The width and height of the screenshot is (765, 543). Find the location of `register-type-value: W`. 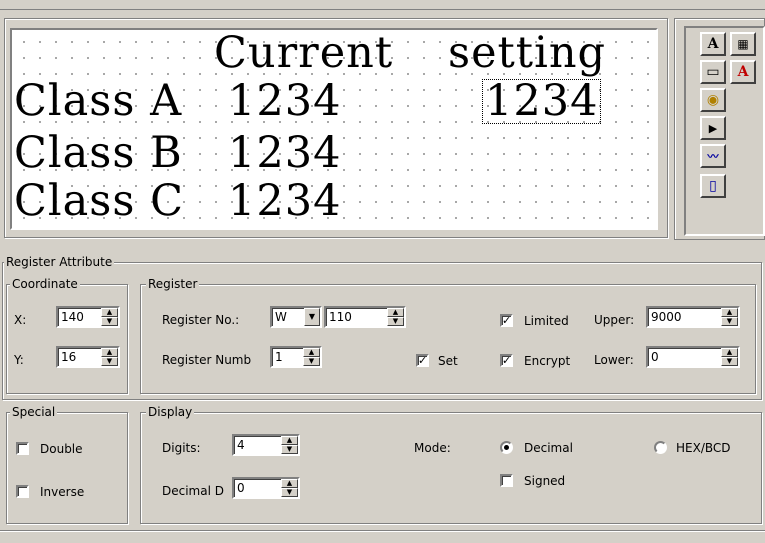

register-type-value: W is located at coordinates (281, 317).